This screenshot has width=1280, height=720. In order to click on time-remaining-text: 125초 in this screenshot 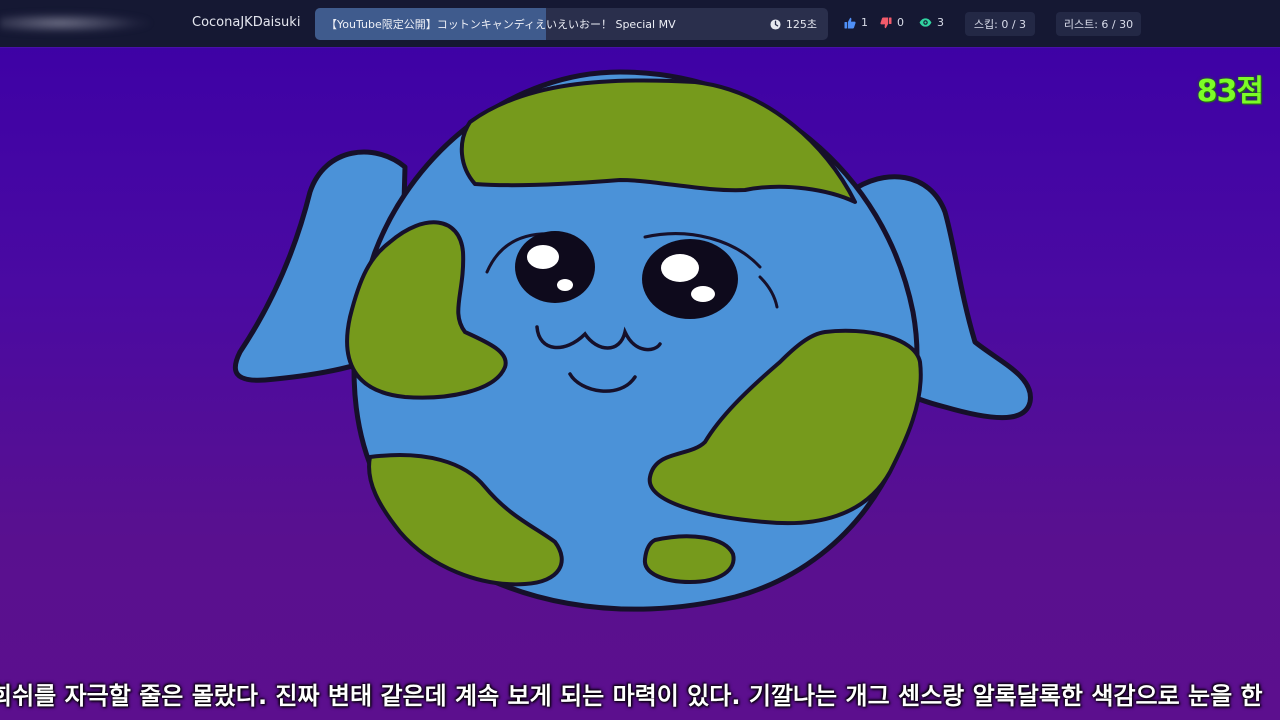, I will do `click(801, 24)`.